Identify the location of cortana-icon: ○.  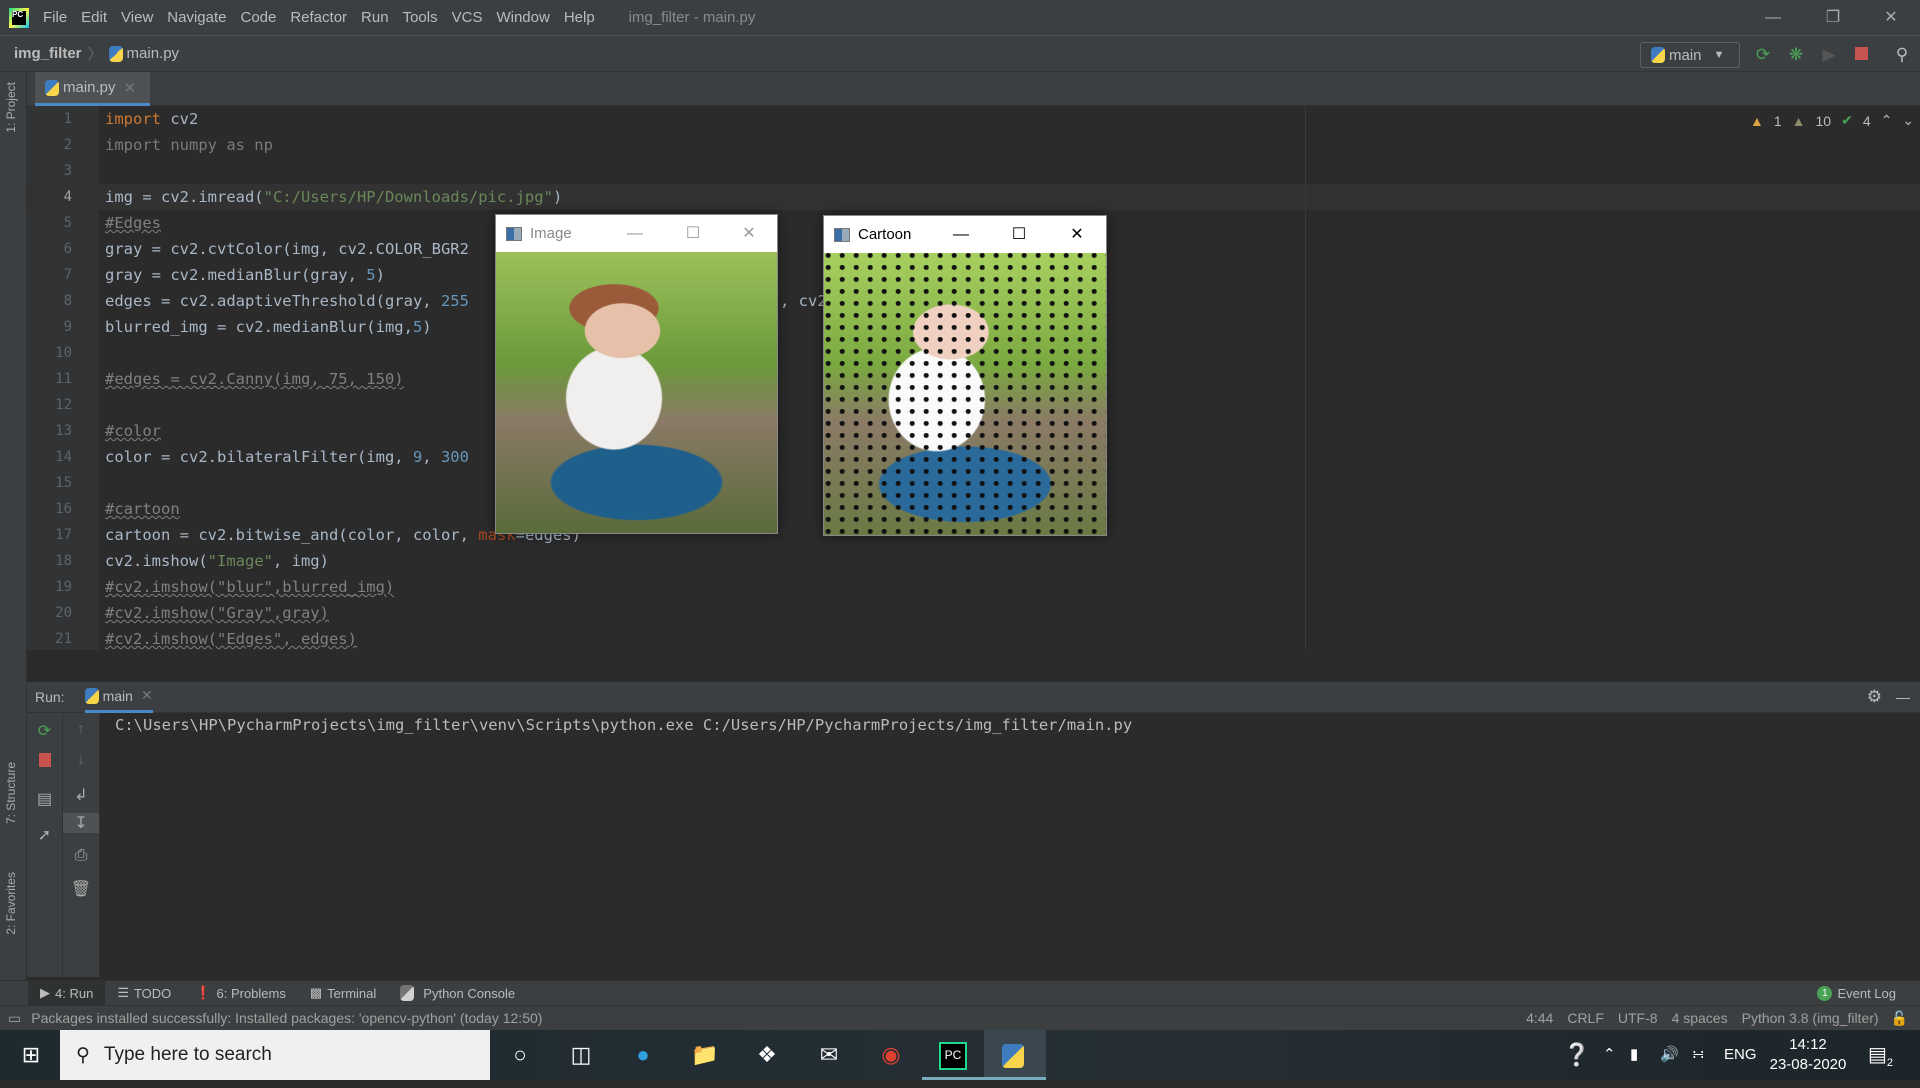
(520, 1055).